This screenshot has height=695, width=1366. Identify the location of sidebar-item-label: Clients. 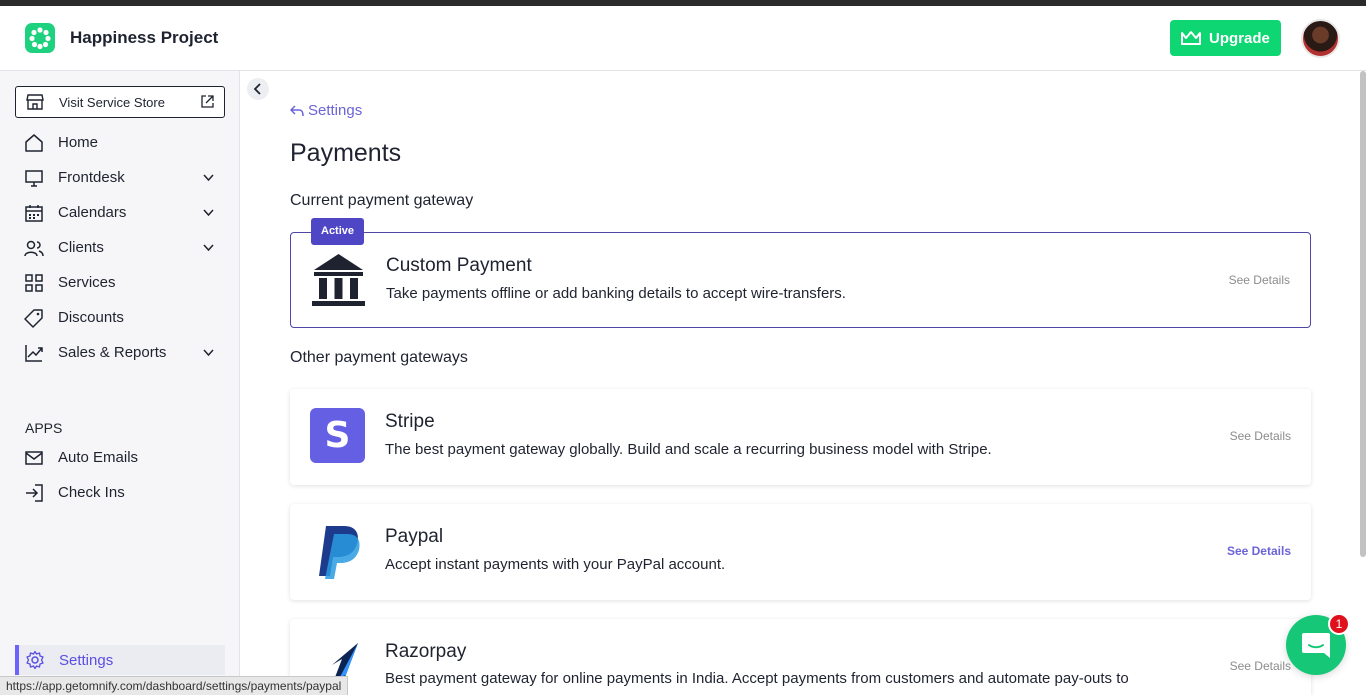
(81, 247).